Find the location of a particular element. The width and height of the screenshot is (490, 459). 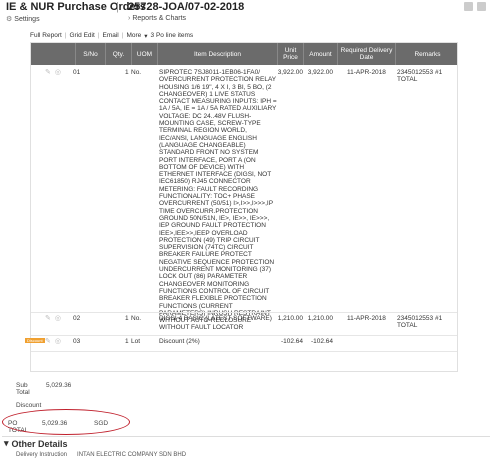

cell-unit-price: 3,922.00 is located at coordinates (290, 72).